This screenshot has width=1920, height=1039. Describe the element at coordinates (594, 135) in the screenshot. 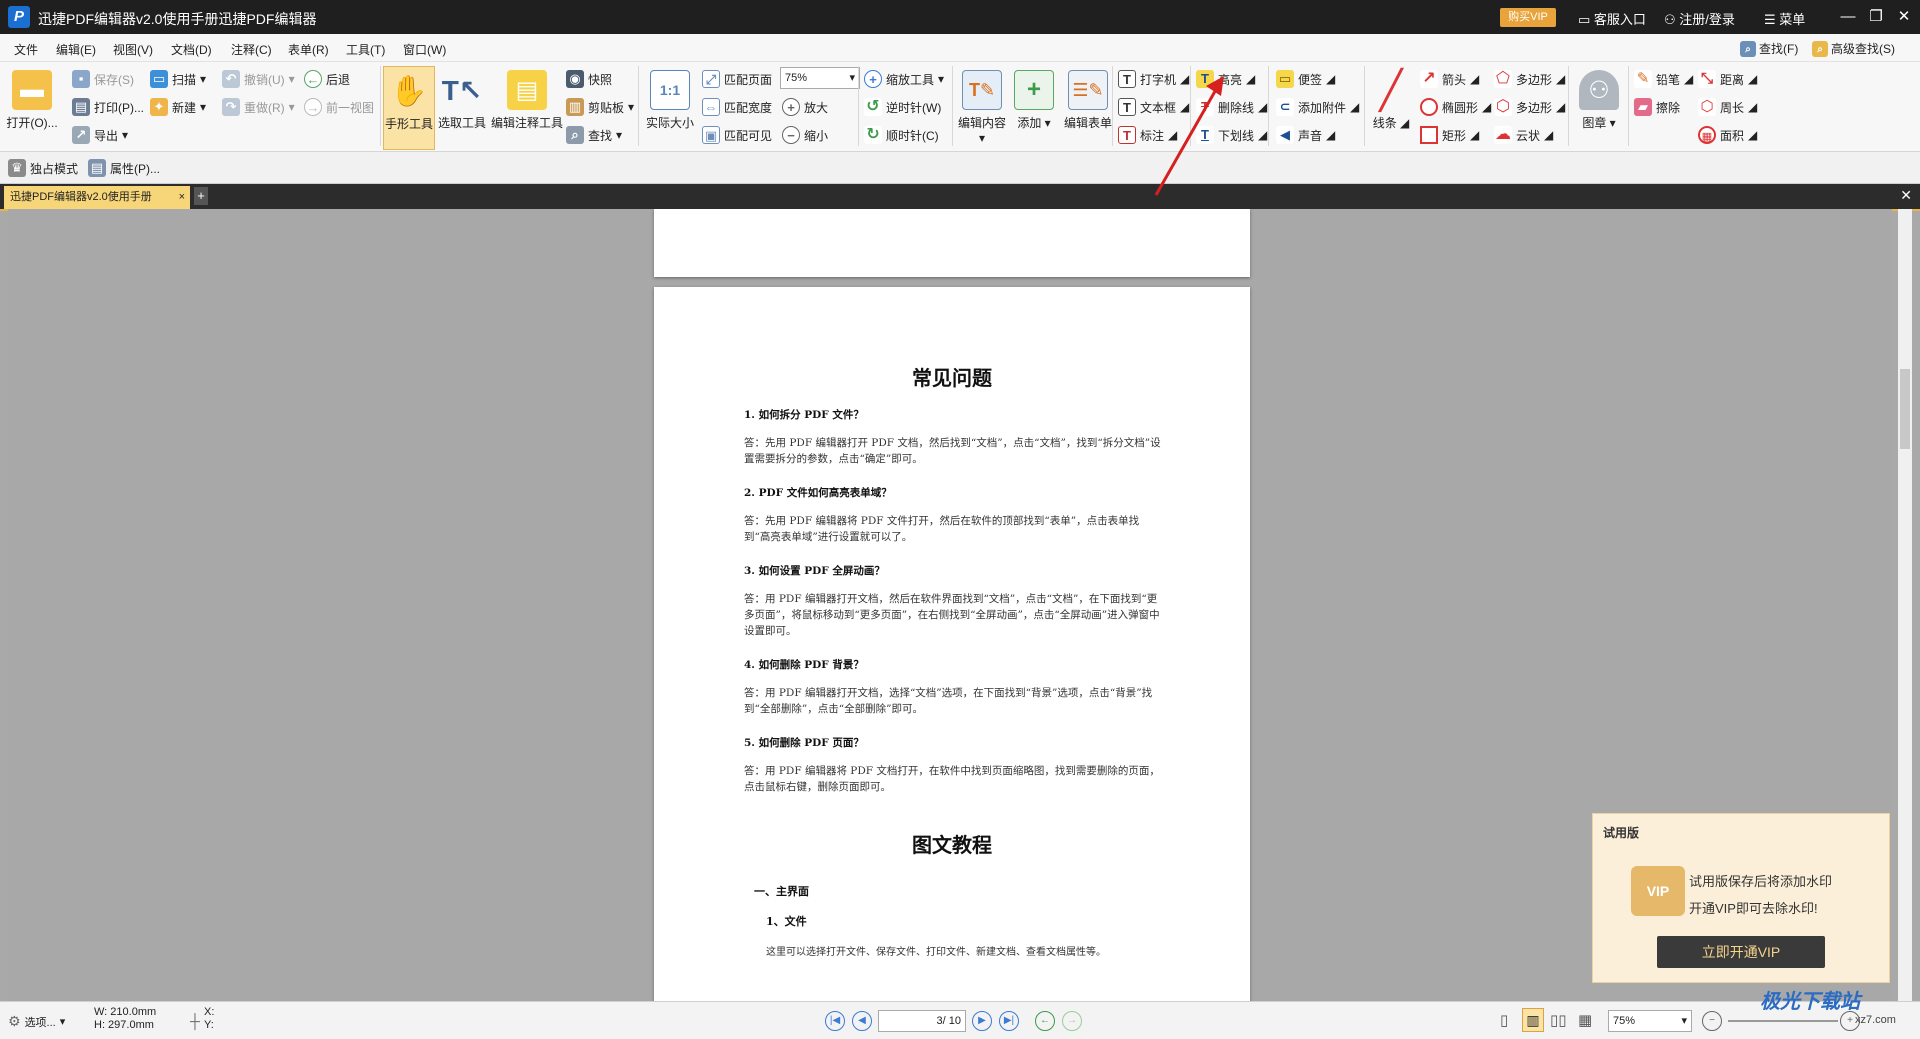

I see `search-button: ⌕ 查找 ▾` at that location.